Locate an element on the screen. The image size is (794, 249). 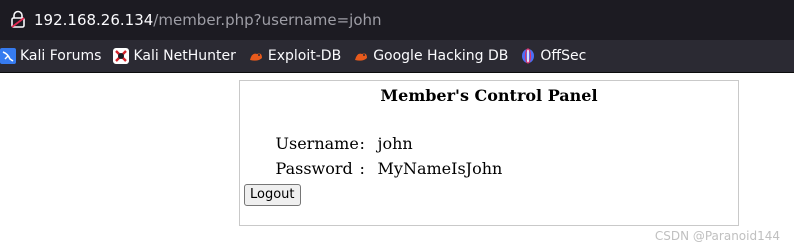
bookmark-kali-nethunter: Kali NetHunter is located at coordinates (177, 56).